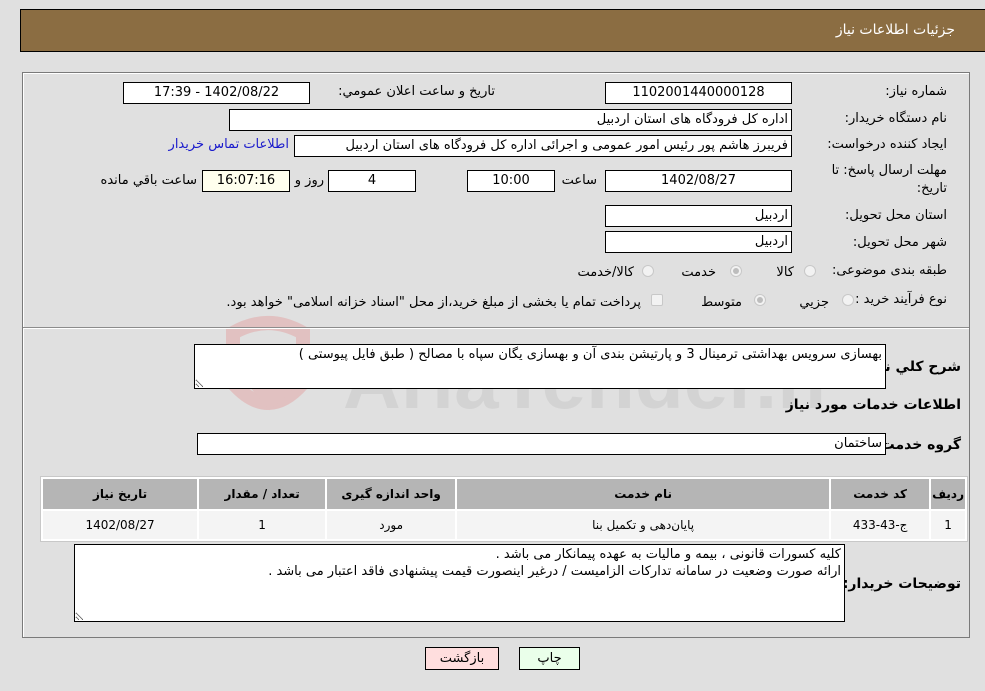  Describe the element at coordinates (605, 272) in the screenshot. I see `category-option-goods-service: کالا/خدمت` at that location.